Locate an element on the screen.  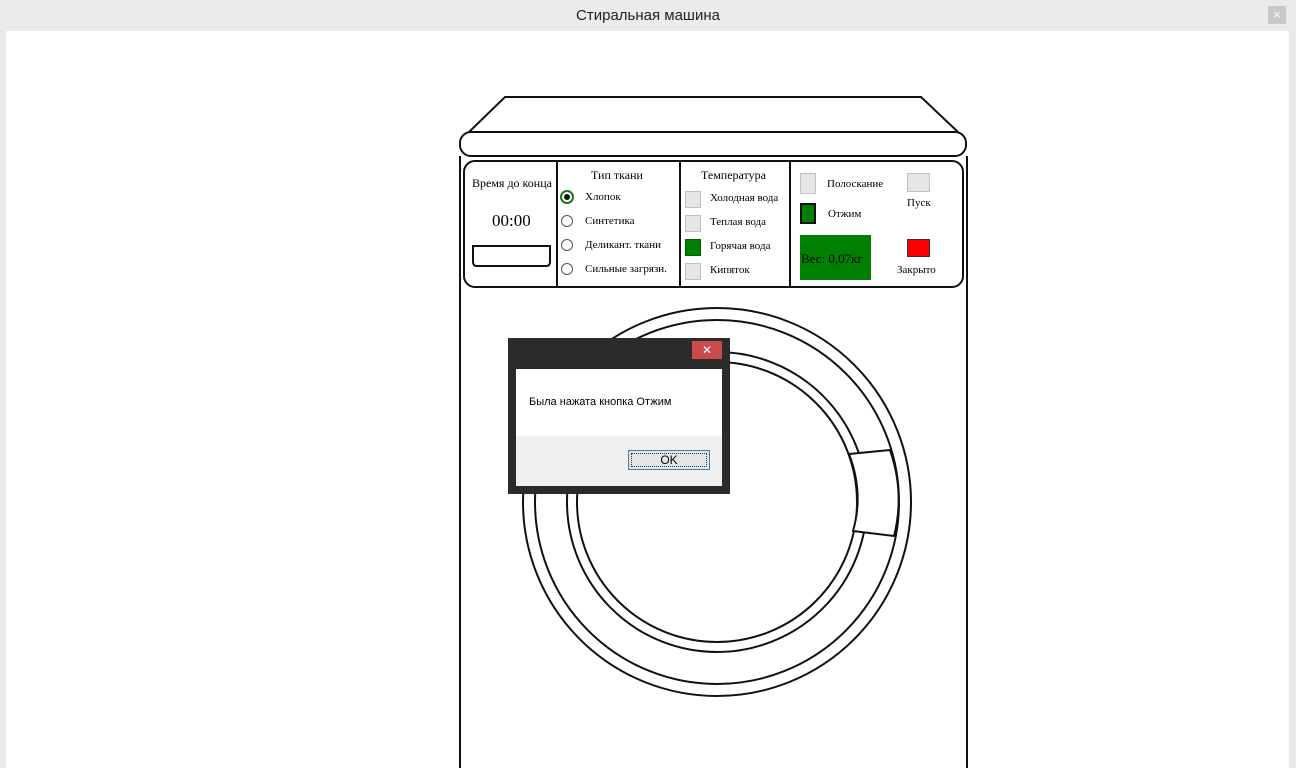
window-titlebar: Стиральная машина × is located at coordinates (648, 15).